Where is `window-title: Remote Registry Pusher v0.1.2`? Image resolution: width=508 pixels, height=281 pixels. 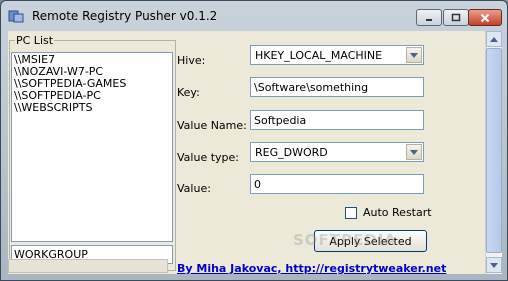
window-title: Remote Registry Pusher v0.1.2 is located at coordinates (125, 16).